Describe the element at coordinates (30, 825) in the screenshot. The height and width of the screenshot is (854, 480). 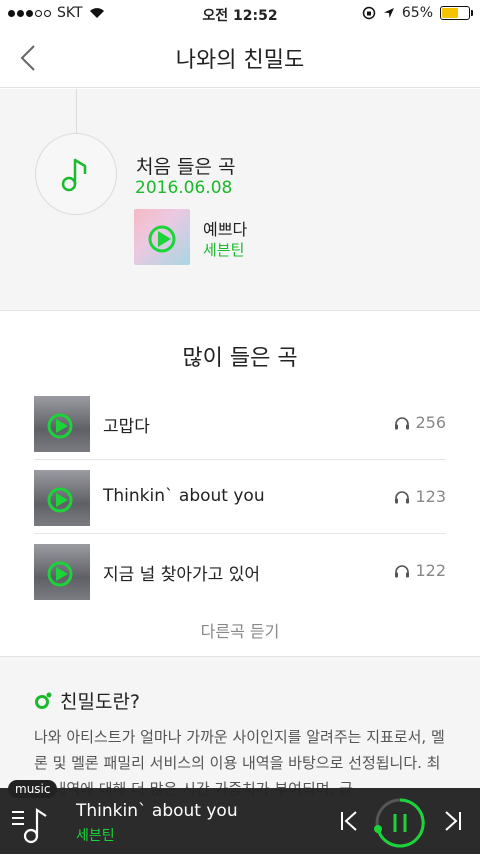
I see `playlist-icon` at that location.